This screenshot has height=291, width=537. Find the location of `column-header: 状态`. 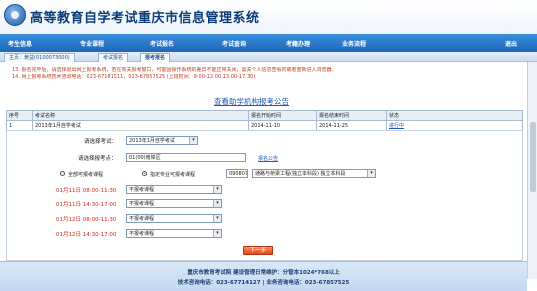

column-header: 状态 is located at coordinates (454, 115).